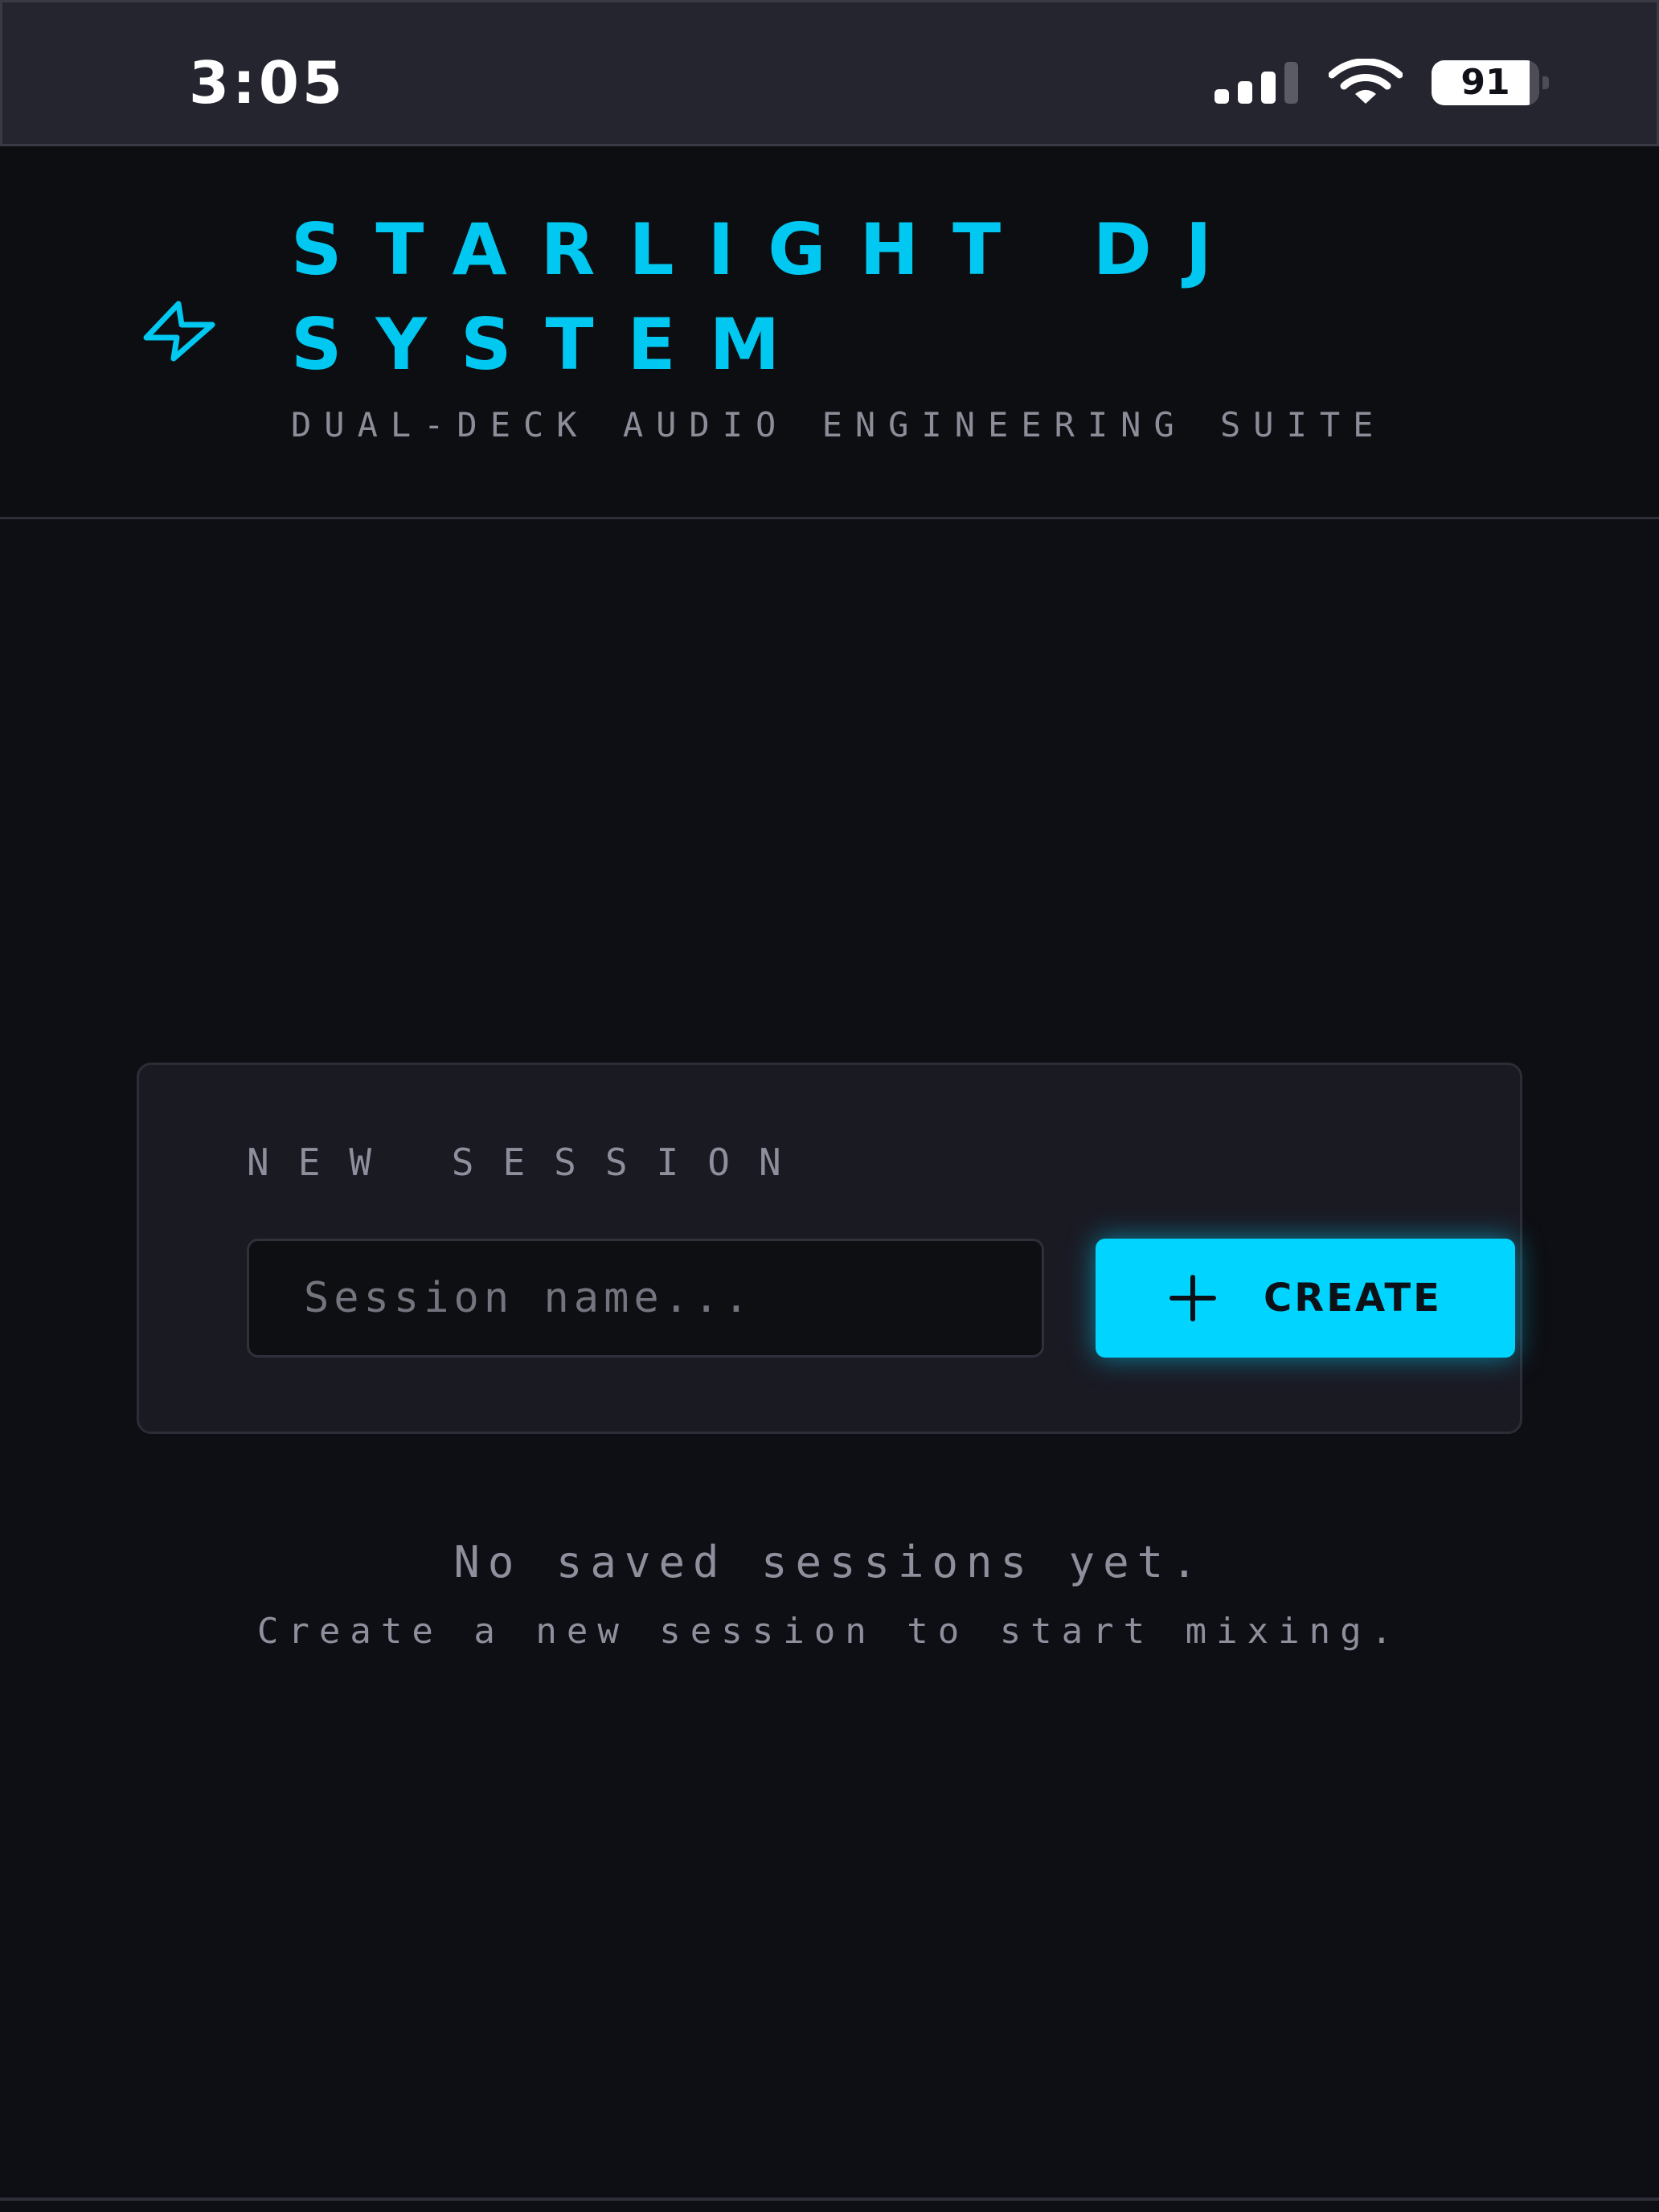 The width and height of the screenshot is (1659, 2212). What do you see at coordinates (829, 1631) in the screenshot?
I see `empty-state-subtitle: Create a new session to start mixing.` at bounding box center [829, 1631].